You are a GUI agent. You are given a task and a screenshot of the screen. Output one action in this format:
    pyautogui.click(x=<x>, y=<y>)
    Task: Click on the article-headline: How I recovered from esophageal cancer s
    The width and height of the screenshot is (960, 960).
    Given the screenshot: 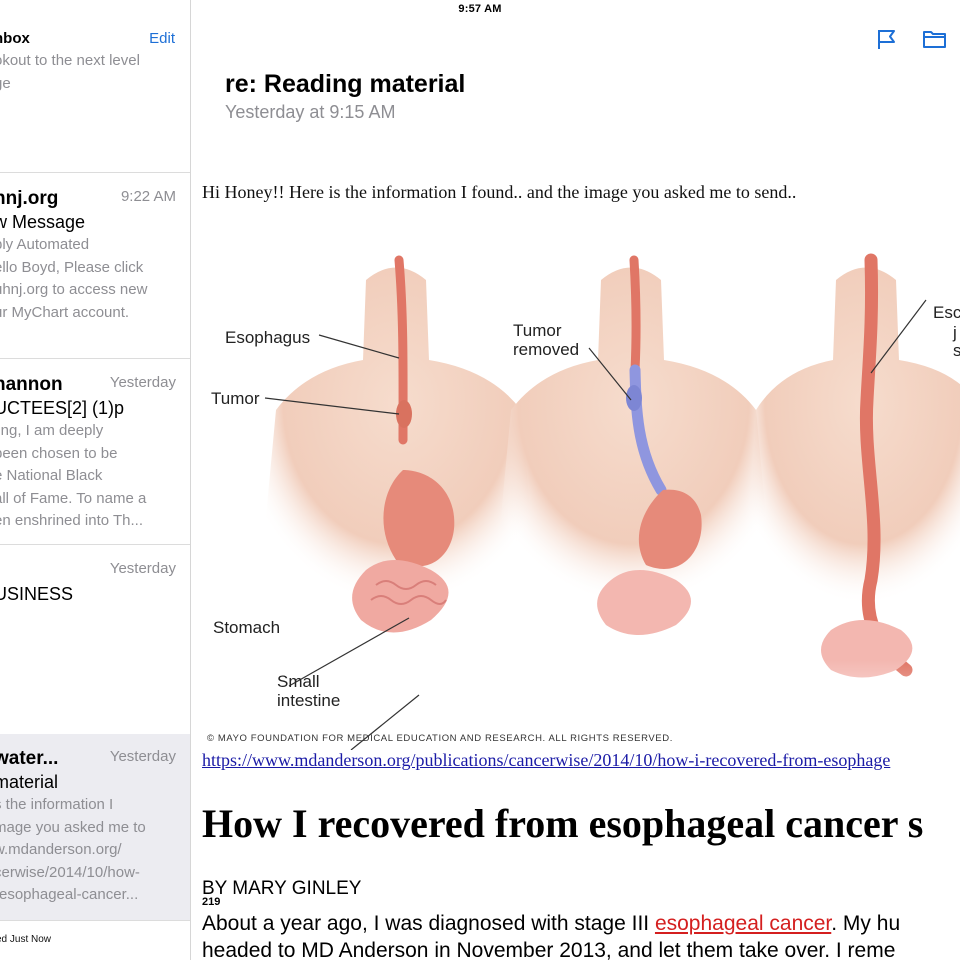 What is the action you would take?
    pyautogui.click(x=563, y=823)
    